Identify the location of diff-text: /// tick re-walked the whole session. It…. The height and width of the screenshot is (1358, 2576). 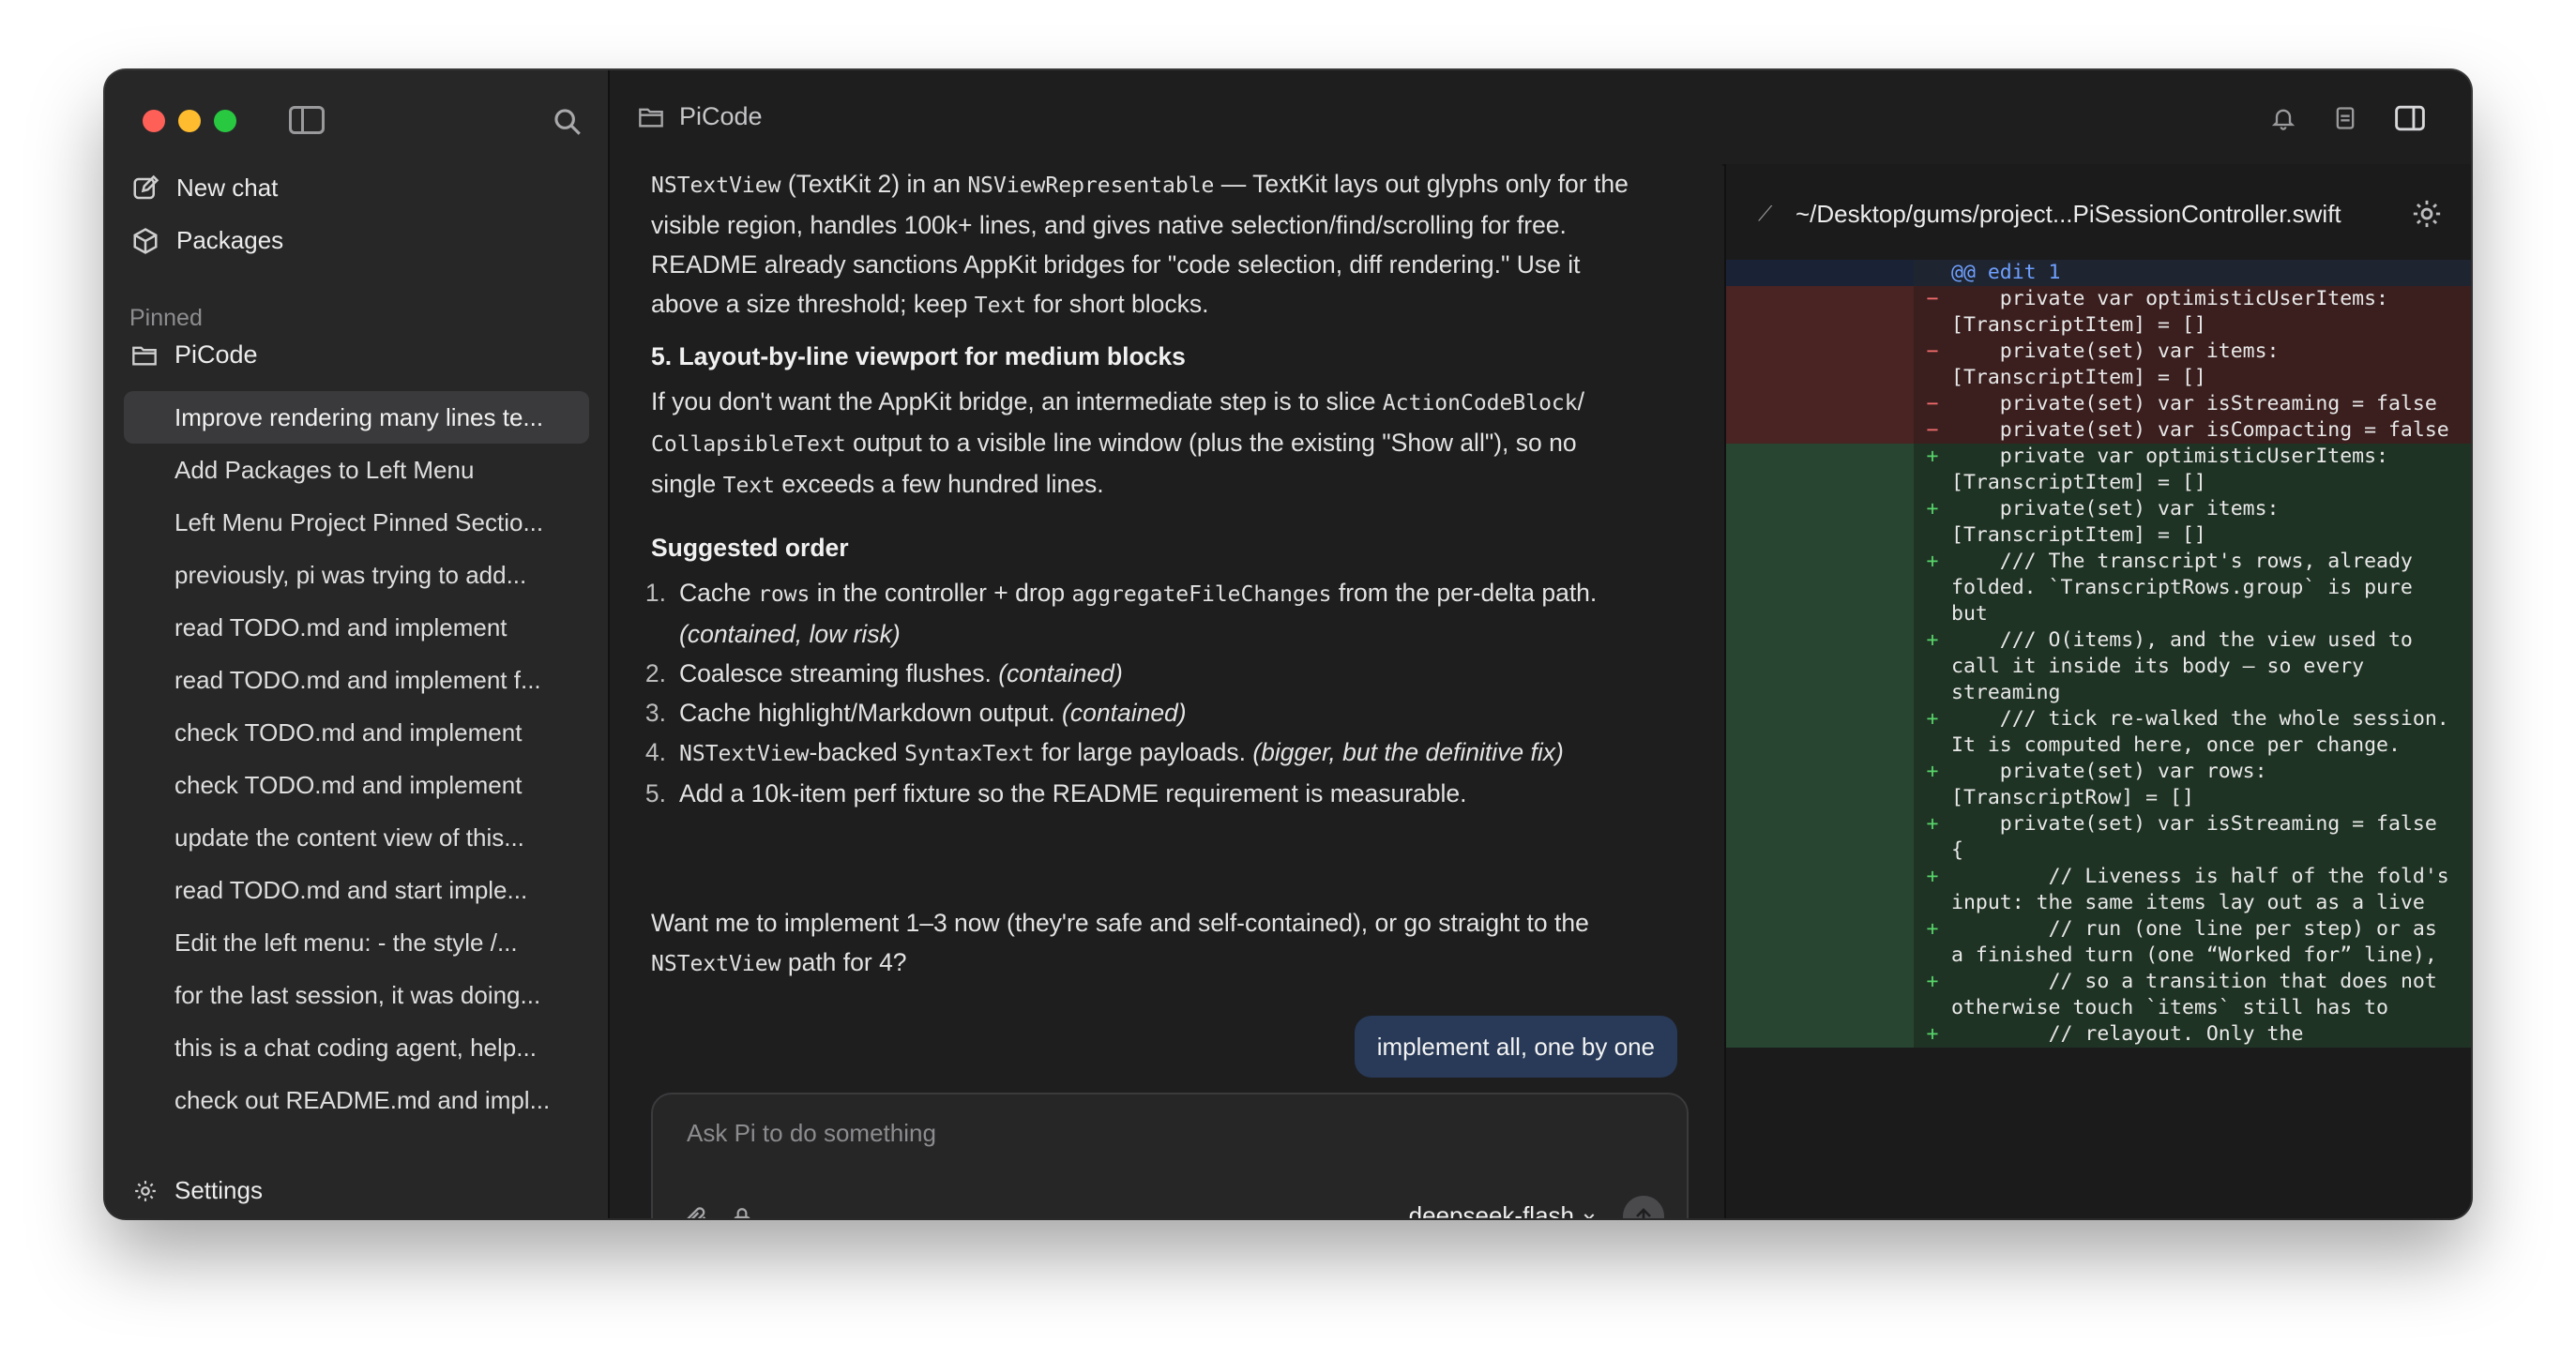
(2206, 732).